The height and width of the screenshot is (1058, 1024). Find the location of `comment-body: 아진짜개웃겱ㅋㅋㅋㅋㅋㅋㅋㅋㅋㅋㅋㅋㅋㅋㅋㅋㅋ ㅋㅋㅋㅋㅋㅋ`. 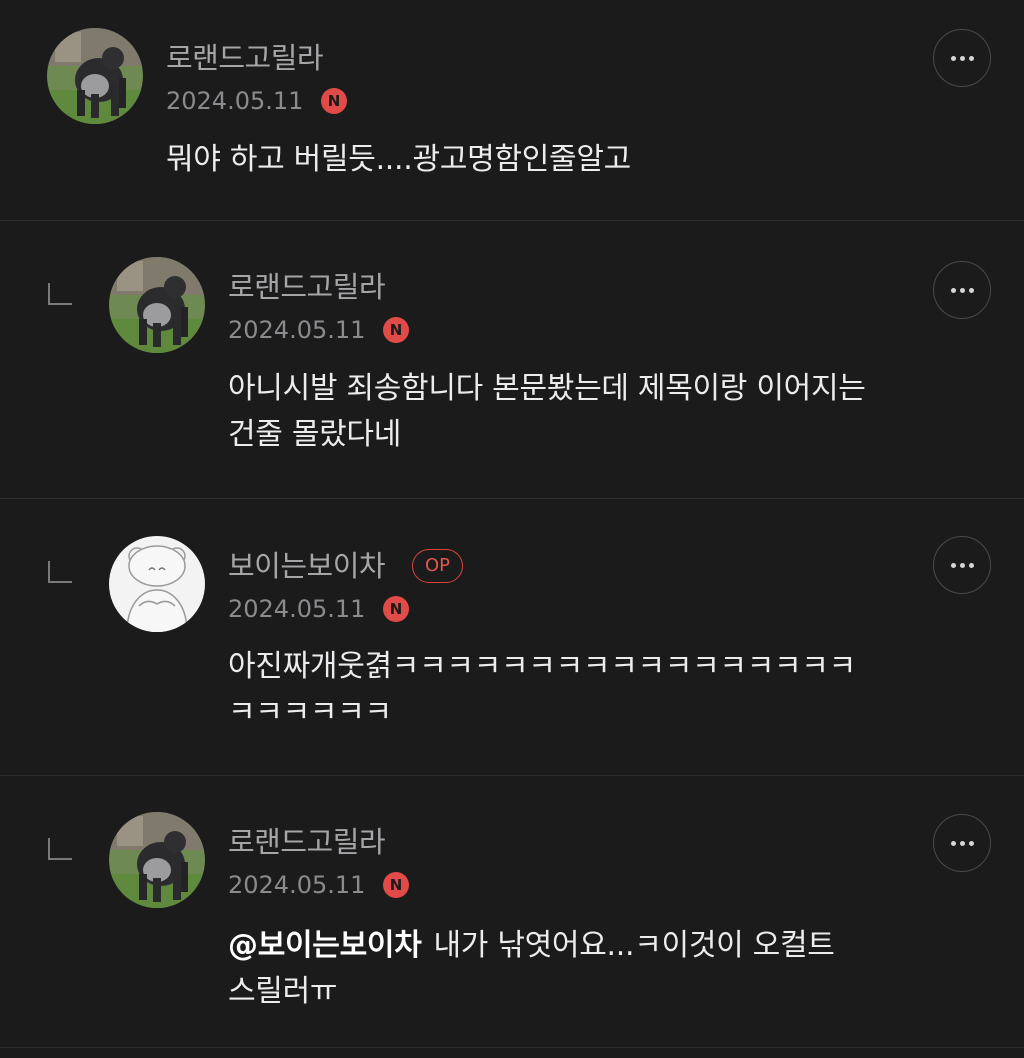

comment-body: 아진짜개웃겱ㅋㅋㅋㅋㅋㅋㅋㅋㅋㅋㅋㅋㅋㅋㅋㅋㅋ ㅋㅋㅋㅋㅋㅋ is located at coordinates (542, 689).